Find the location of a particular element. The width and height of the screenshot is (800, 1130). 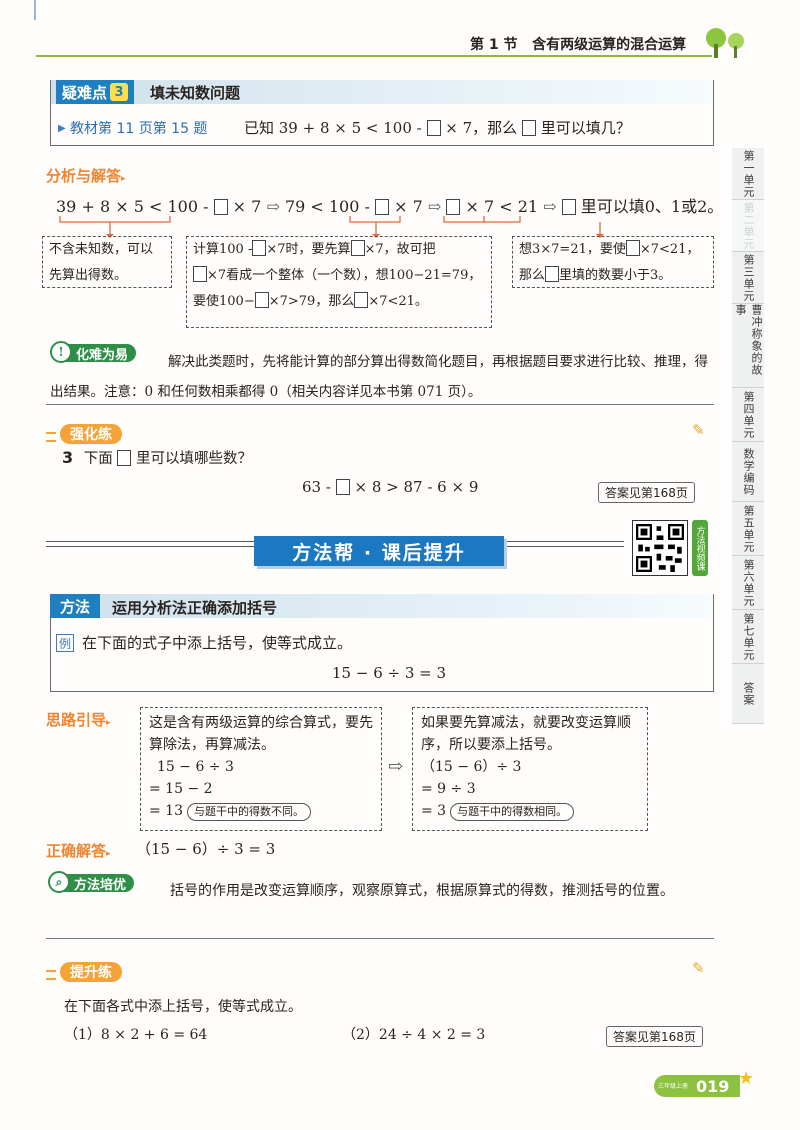

lift-question-2: （2）24 ÷ 4 × 2 = 3 is located at coordinates (414, 1035).